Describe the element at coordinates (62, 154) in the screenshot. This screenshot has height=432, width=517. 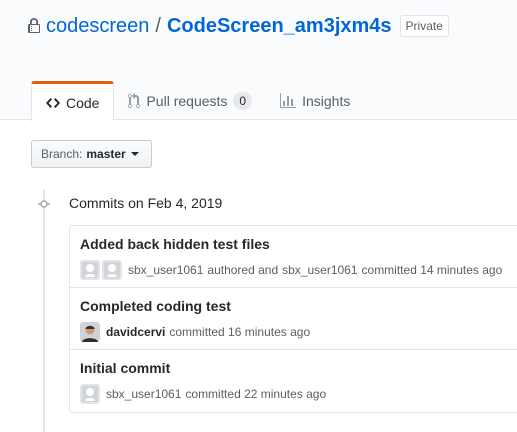
I see `branch-label: Branch:` at that location.